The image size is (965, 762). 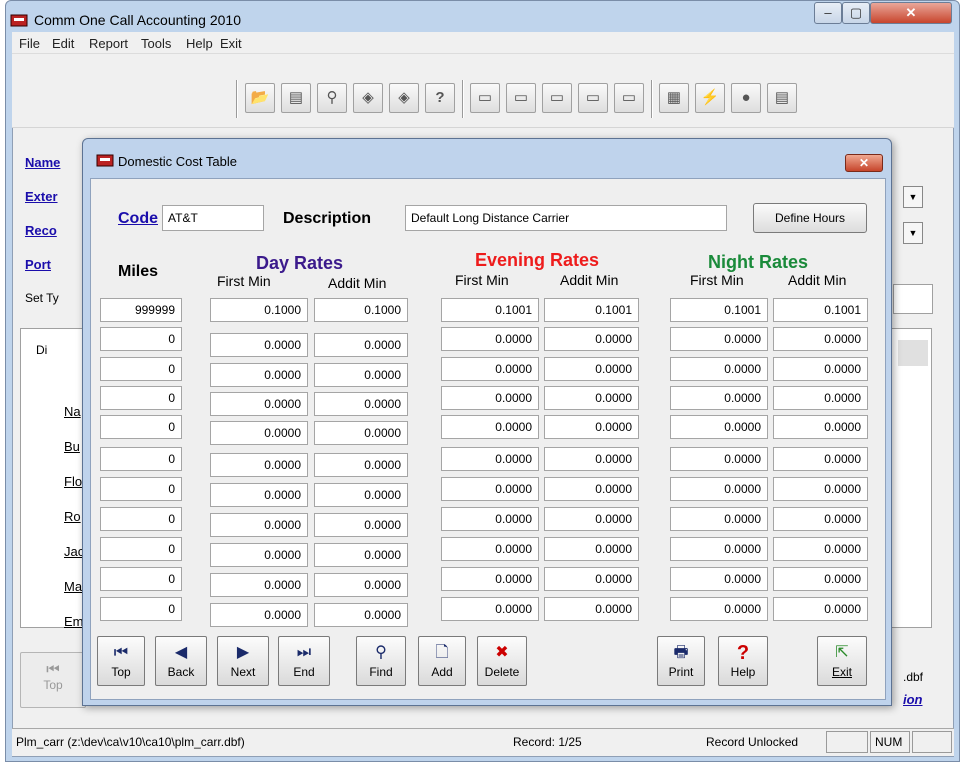 What do you see at coordinates (29, 43) in the screenshot?
I see `menu-file: File` at bounding box center [29, 43].